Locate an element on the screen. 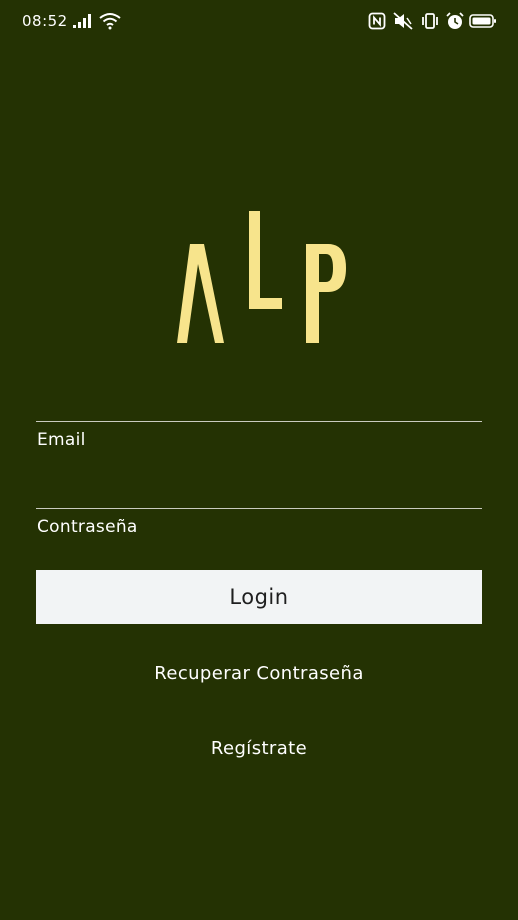  email-label: Email is located at coordinates (61, 440).